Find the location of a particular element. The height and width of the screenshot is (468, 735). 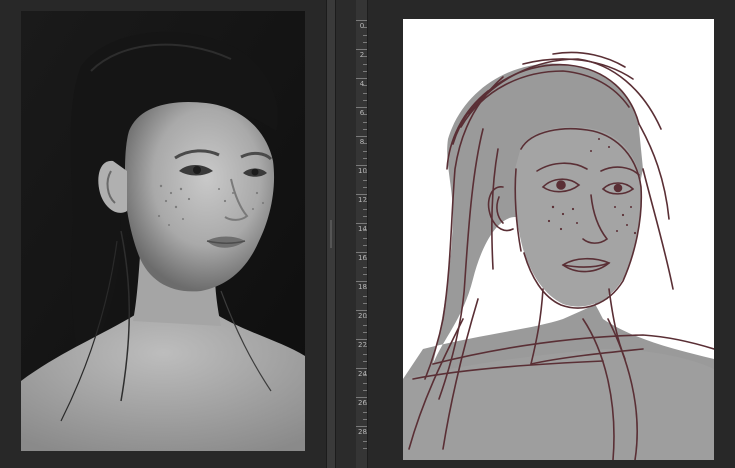

vertical-ruler: 0 2 4 6 8 10 12 14 16 18 20 22 24 26 28 is located at coordinates (362, 234).